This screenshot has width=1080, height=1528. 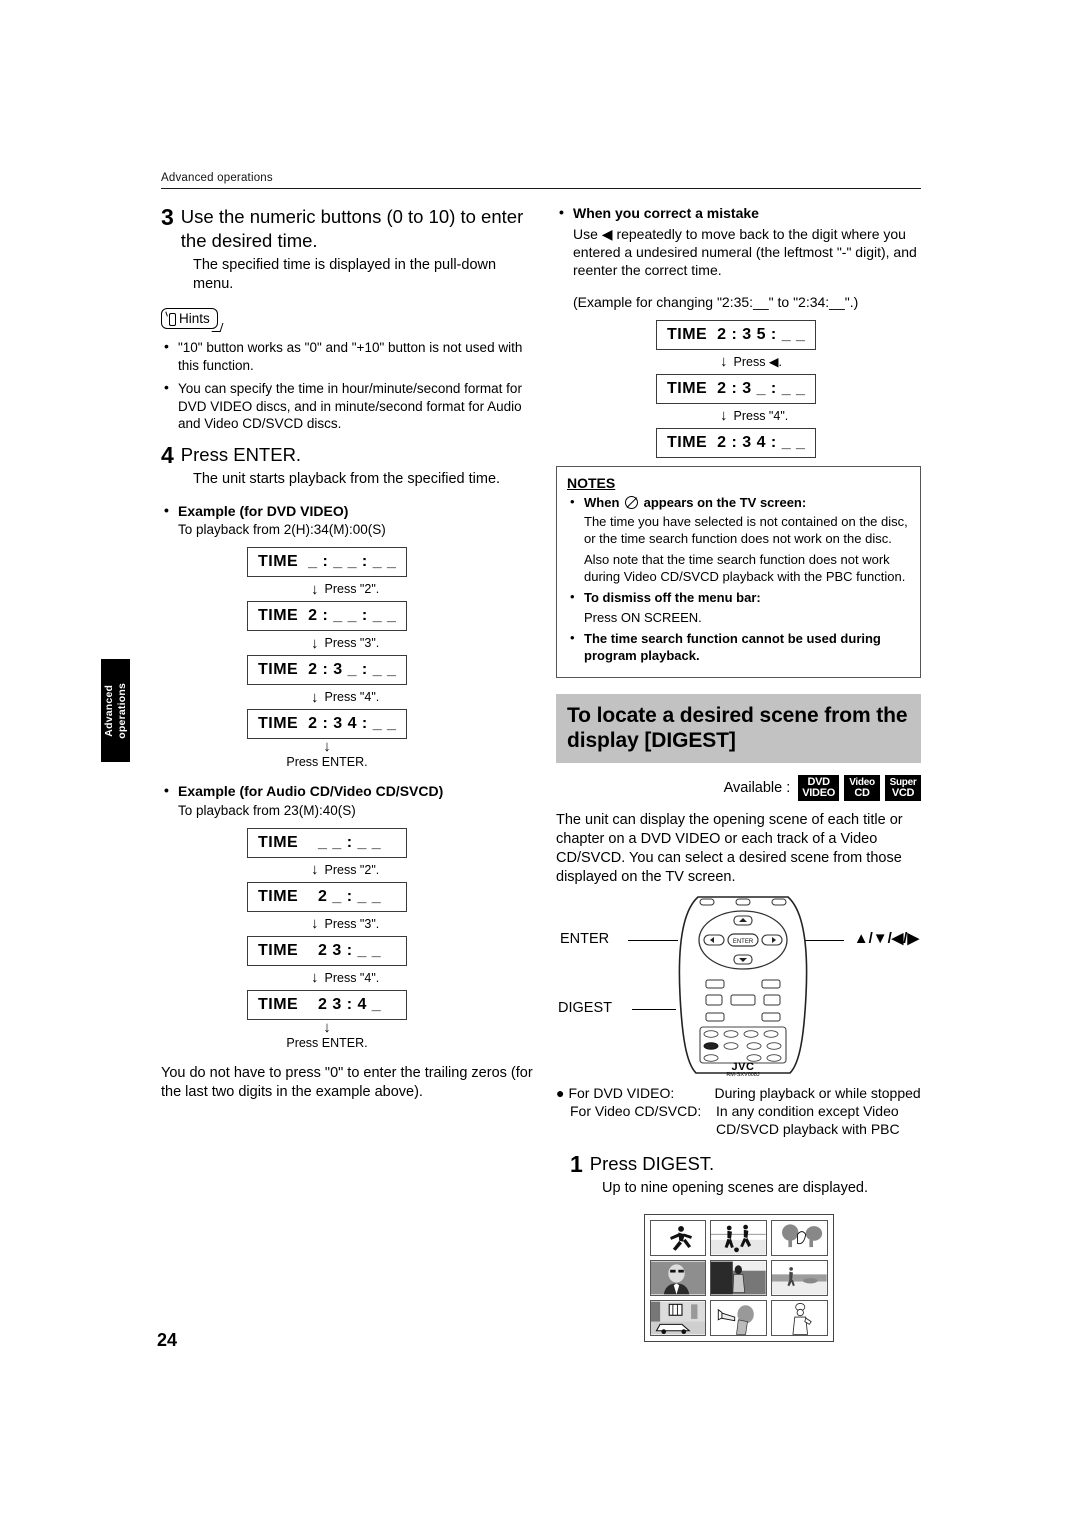 I want to click on note-label-pre: When, so click(x=602, y=502).